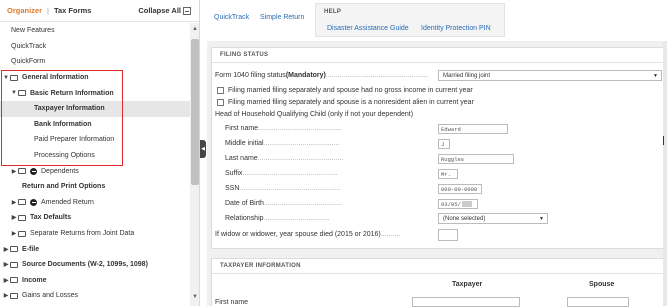 The height and width of the screenshot is (307, 667). Describe the element at coordinates (194, 31) in the screenshot. I see `scroll-up-icon: ▲` at that location.